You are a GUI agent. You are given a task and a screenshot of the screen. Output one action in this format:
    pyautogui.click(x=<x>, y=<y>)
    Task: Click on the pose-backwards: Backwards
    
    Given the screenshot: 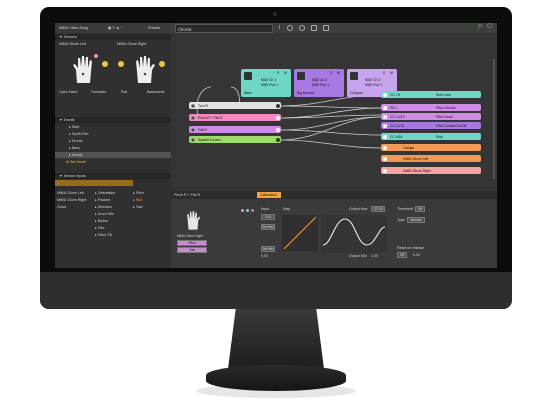 What is the action you would take?
    pyautogui.click(x=156, y=92)
    